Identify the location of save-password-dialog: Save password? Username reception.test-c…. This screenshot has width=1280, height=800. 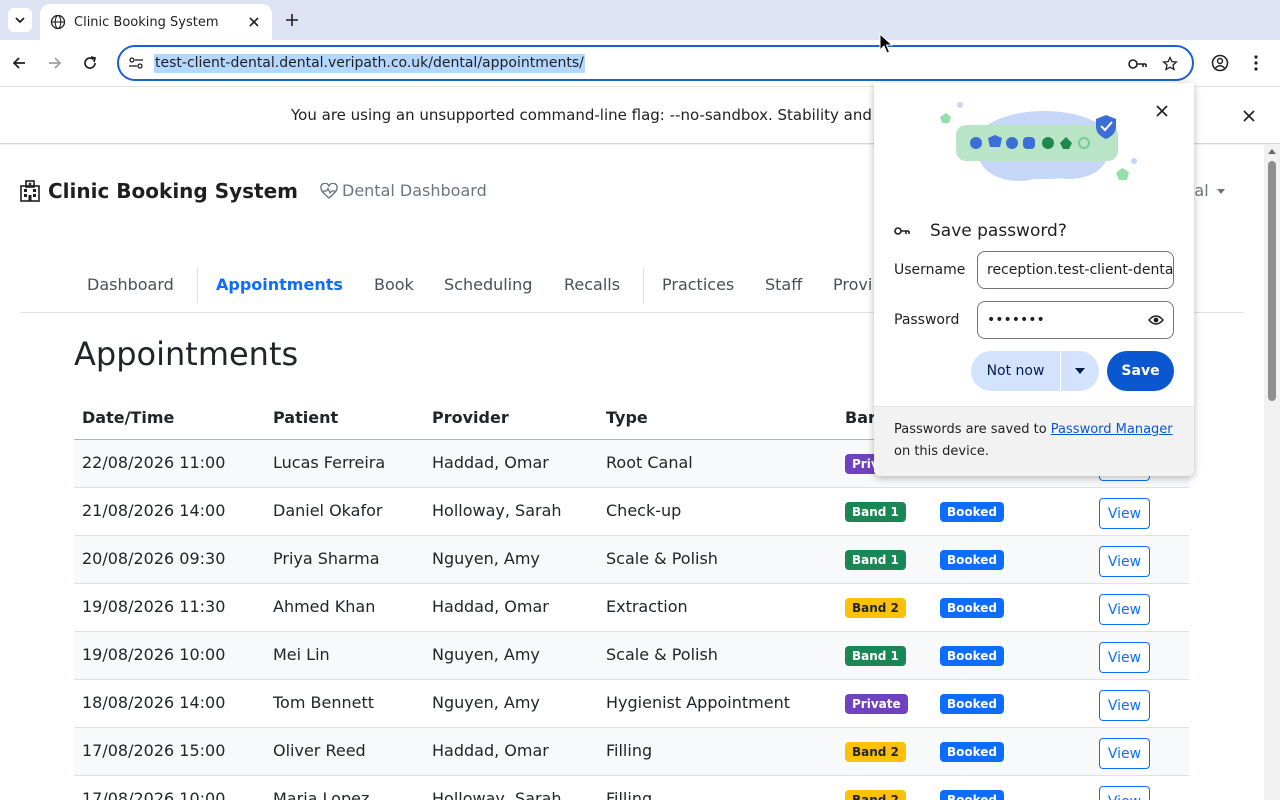
(1034, 279).